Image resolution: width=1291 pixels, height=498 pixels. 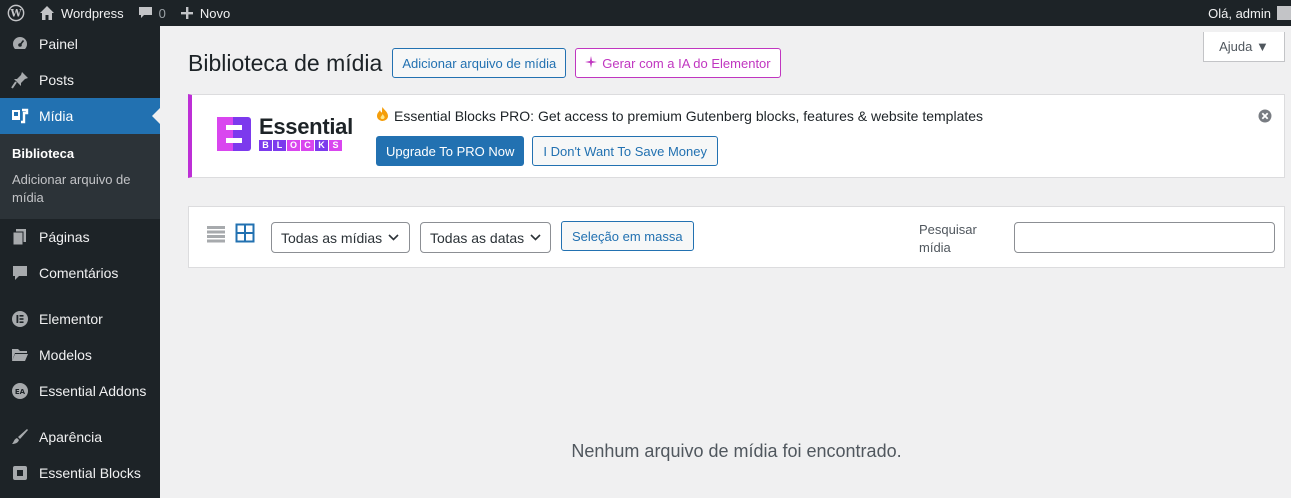 I want to click on logo-letter: K, so click(x=321, y=145).